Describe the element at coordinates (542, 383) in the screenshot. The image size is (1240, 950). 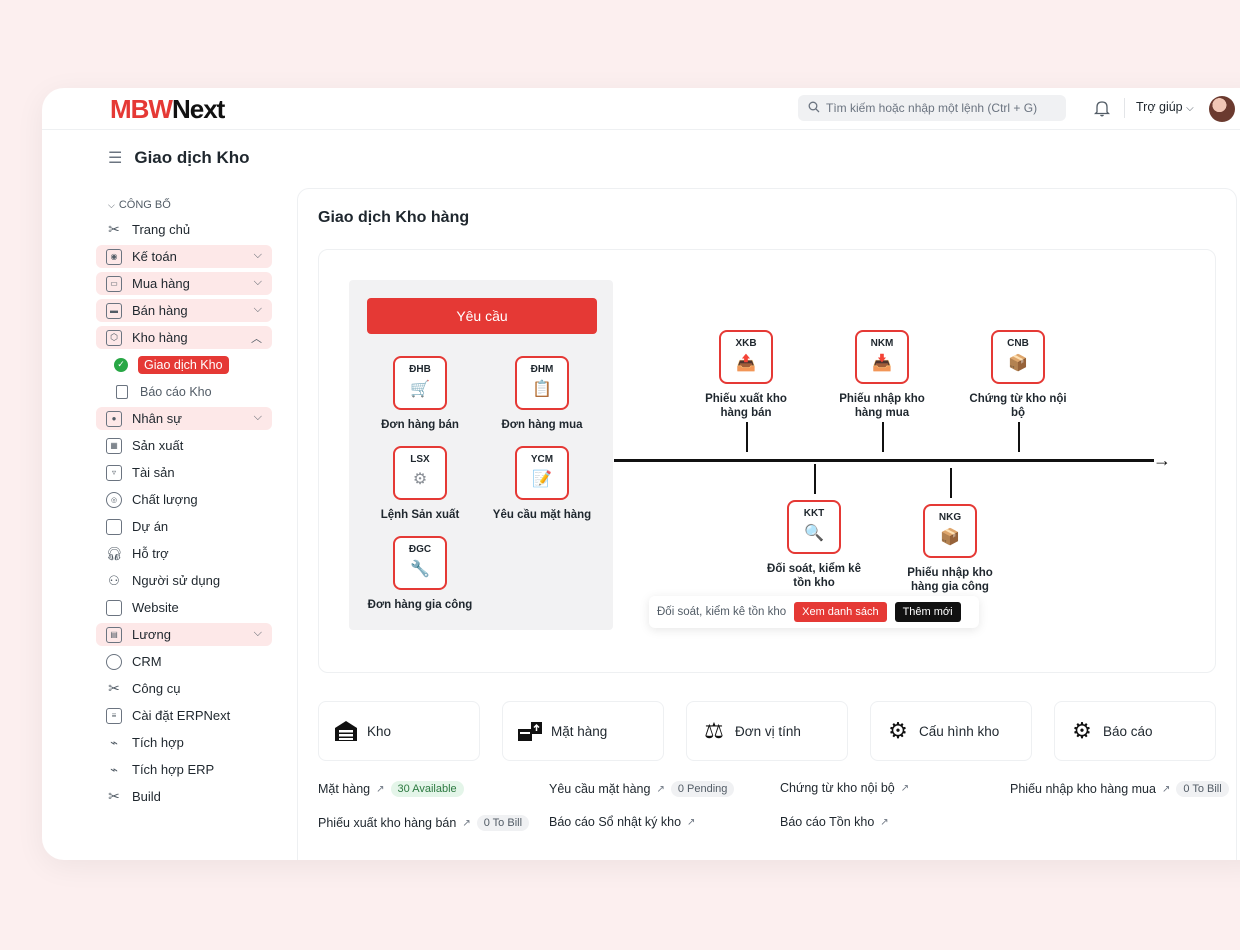
I see `node-box: ĐHM 📋` at that location.